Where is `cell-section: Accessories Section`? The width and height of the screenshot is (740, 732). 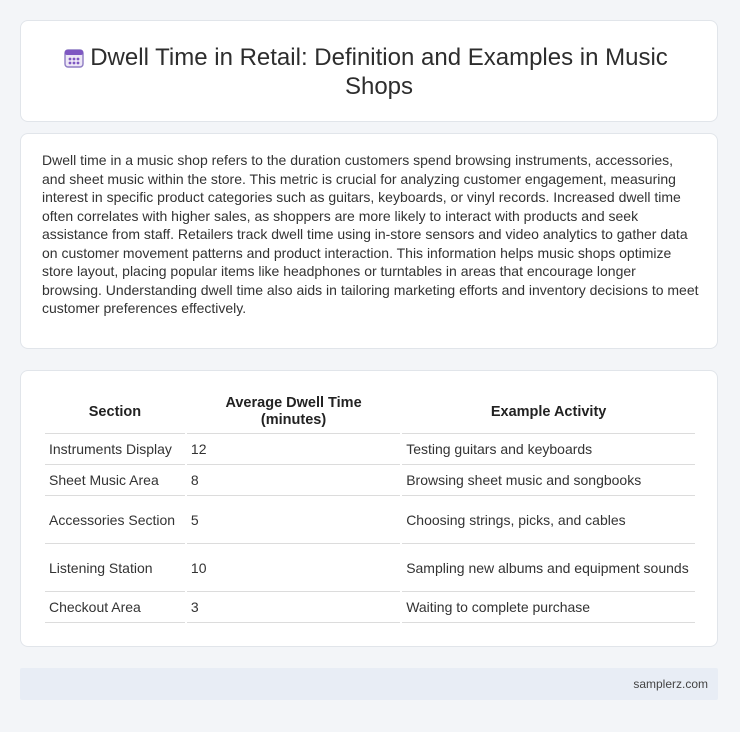
cell-section: Accessories Section is located at coordinates (115, 520).